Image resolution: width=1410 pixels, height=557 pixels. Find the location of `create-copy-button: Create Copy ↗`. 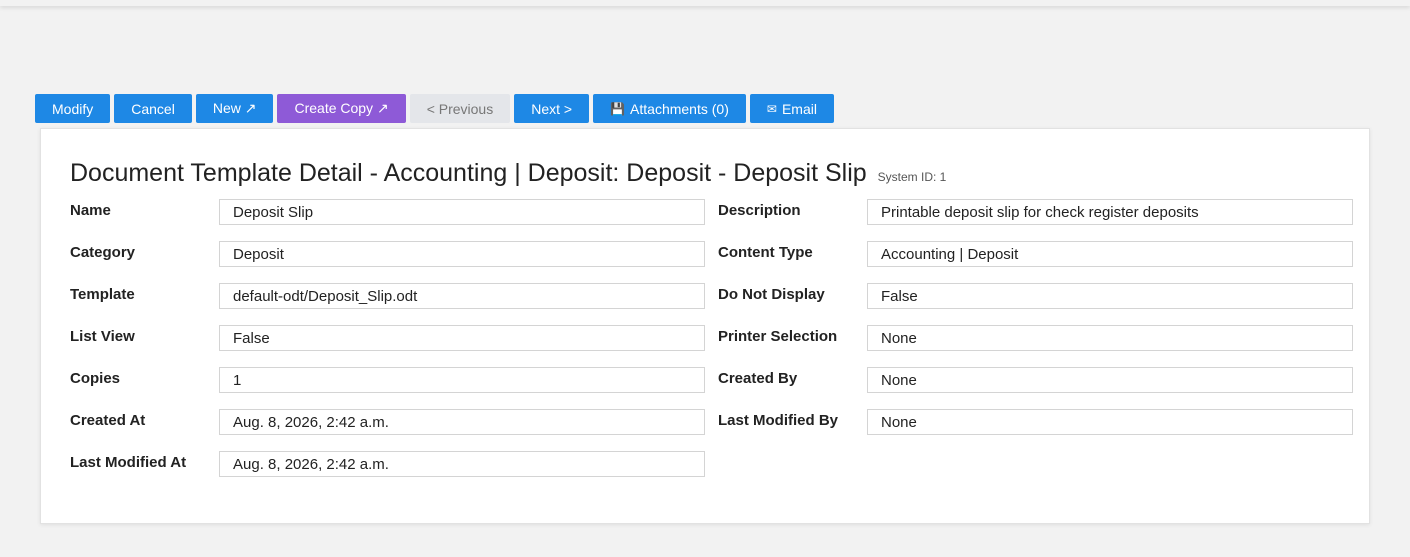

create-copy-button: Create Copy ↗ is located at coordinates (341, 108).